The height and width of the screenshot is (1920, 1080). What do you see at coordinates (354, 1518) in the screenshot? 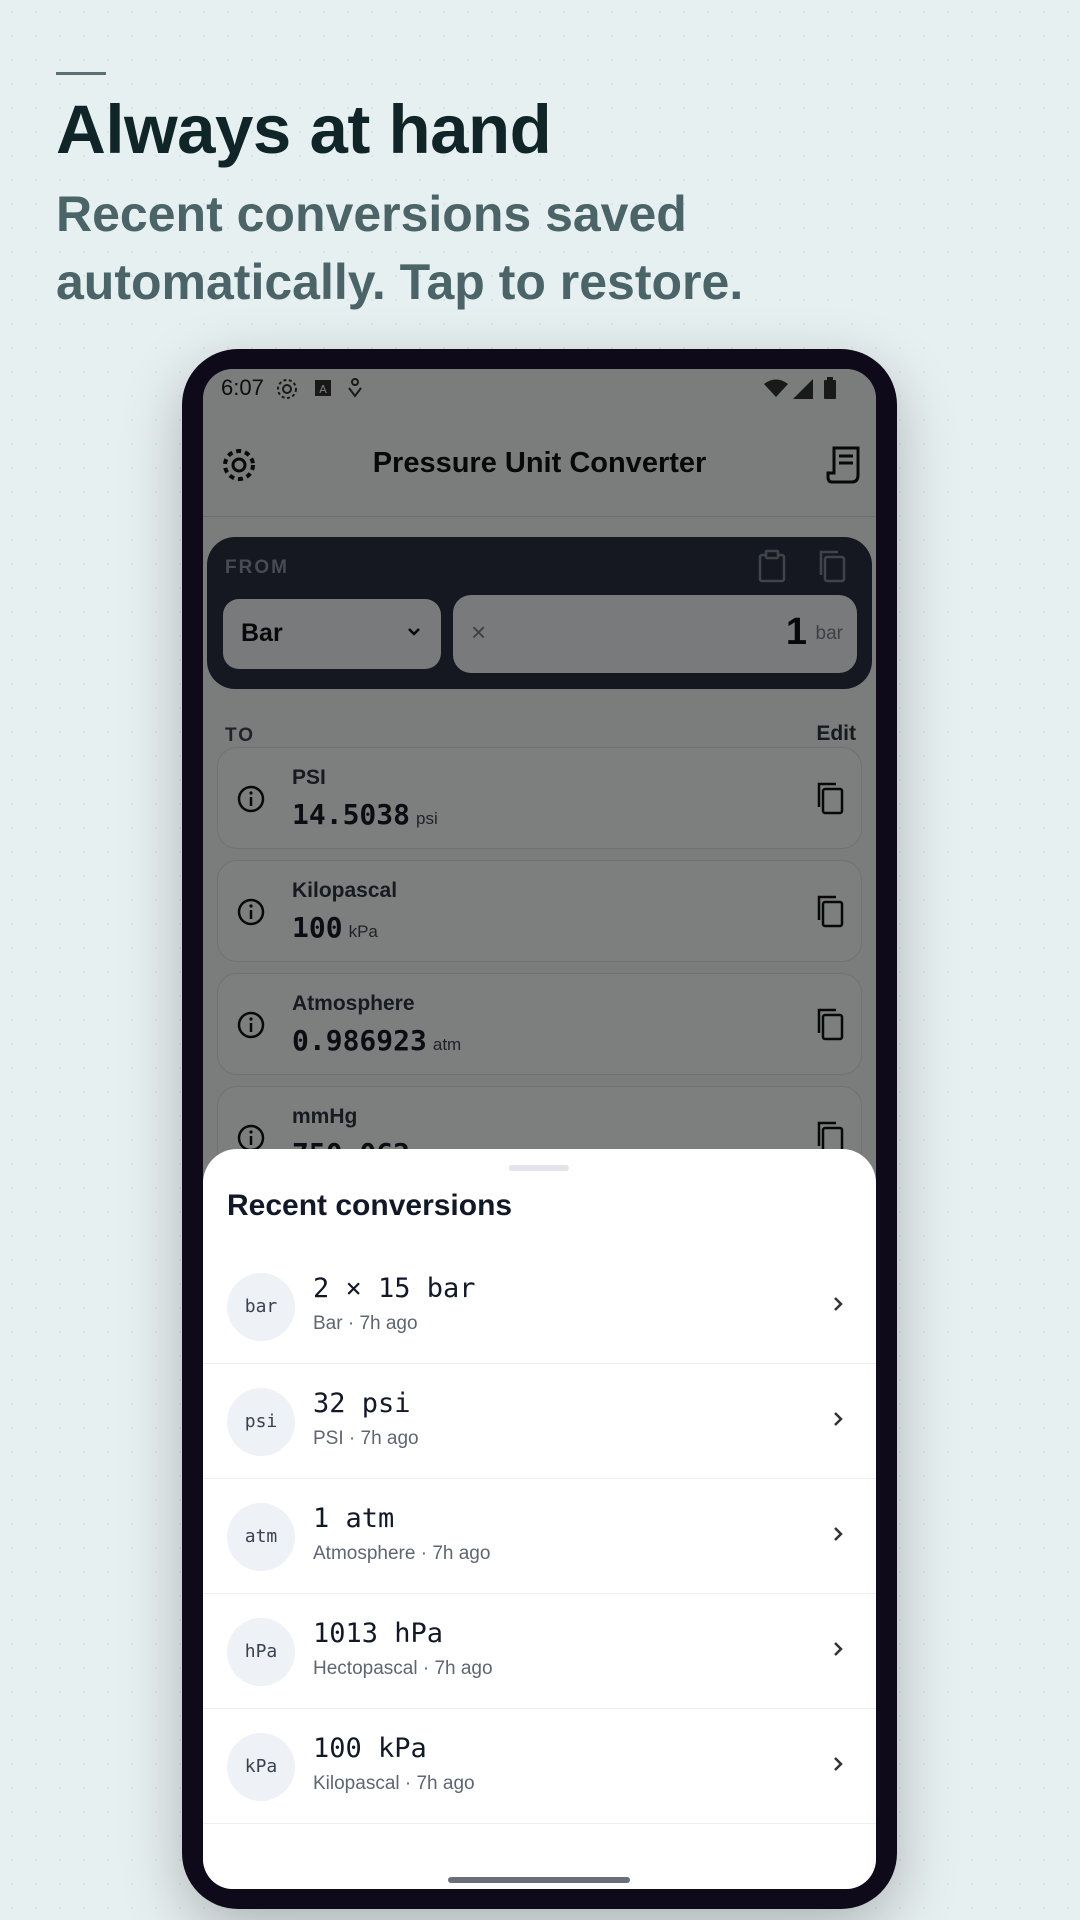
I see `history-main: 1 atm` at bounding box center [354, 1518].